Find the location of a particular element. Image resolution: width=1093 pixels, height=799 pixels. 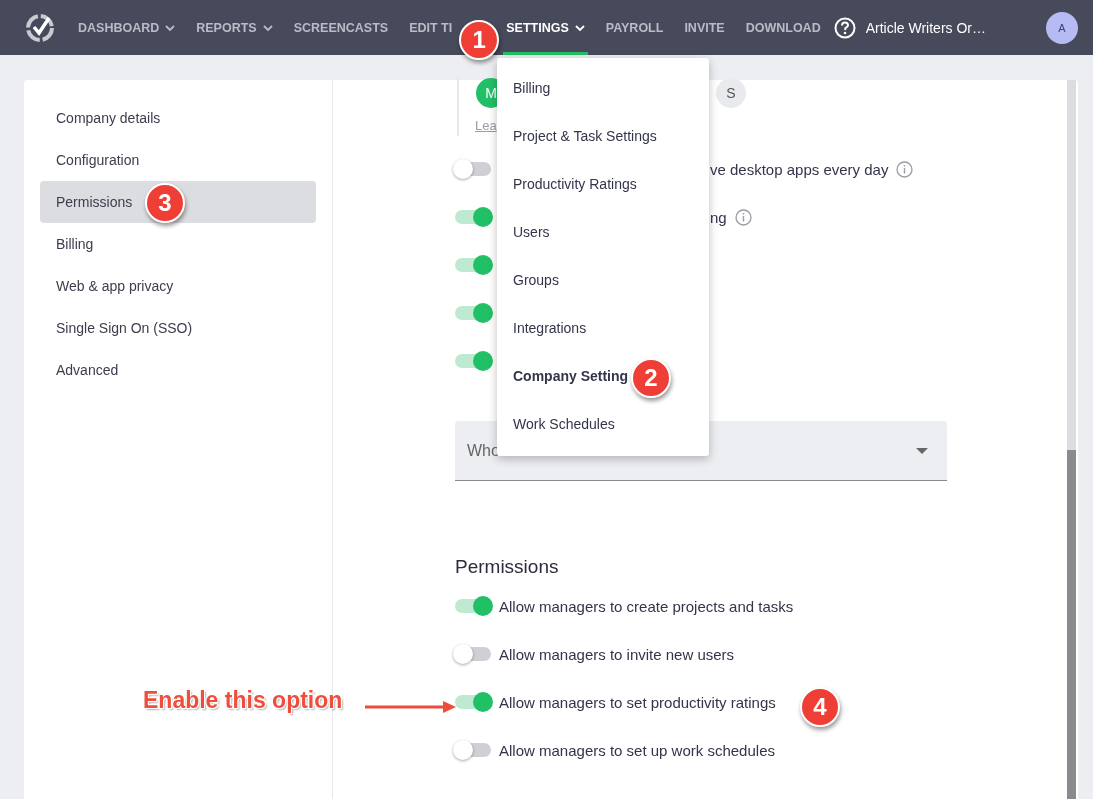

setting-label: Allow managers to invite new users is located at coordinates (617, 654).